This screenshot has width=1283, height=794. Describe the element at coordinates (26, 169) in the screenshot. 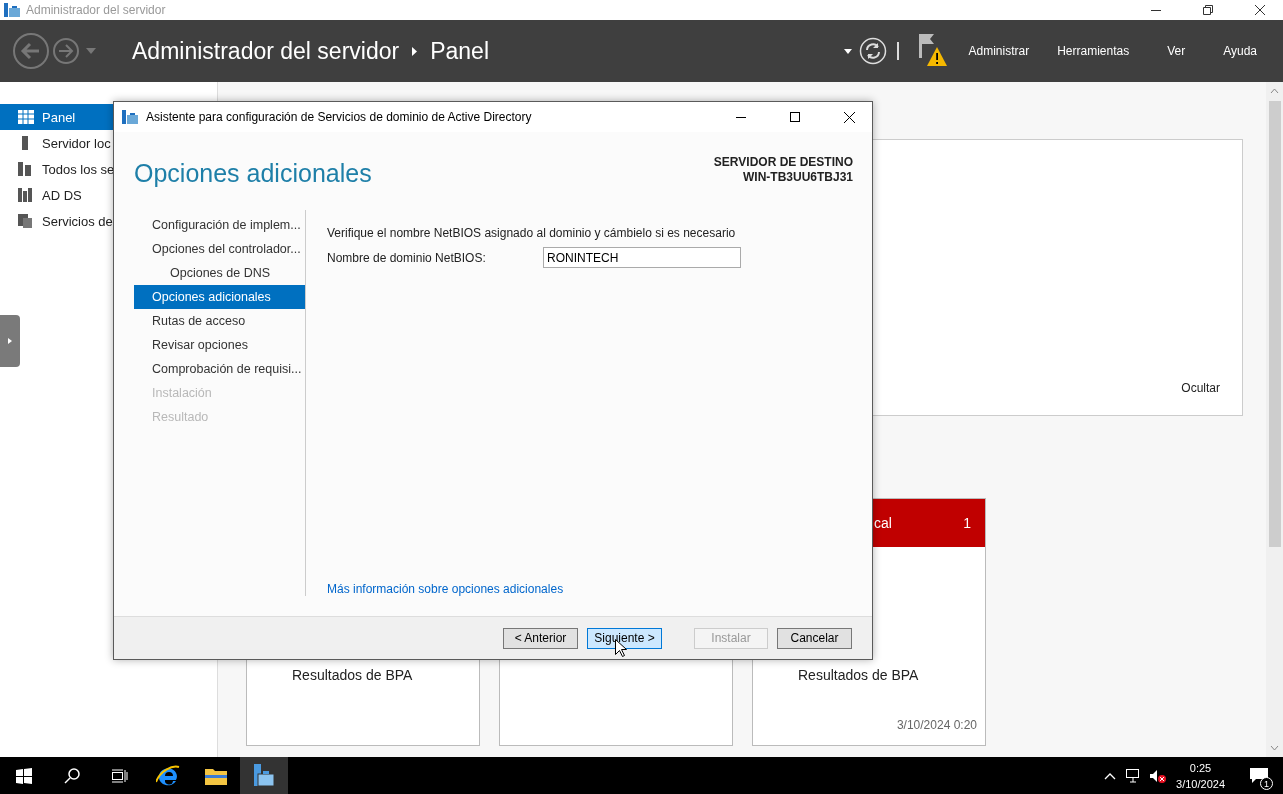

I see `servers-icon` at that location.